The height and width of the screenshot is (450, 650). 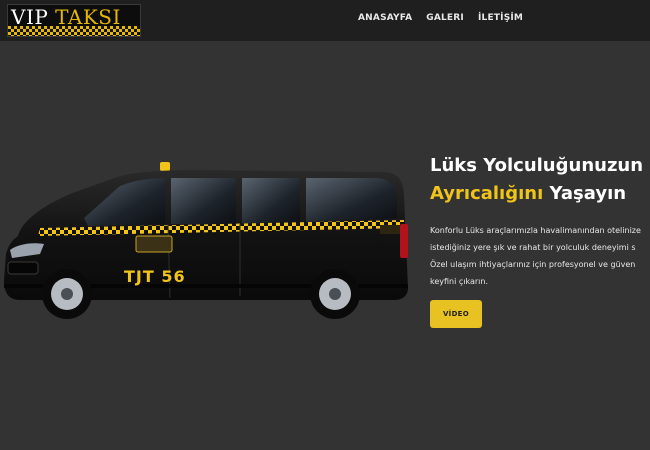 I want to click on hero-title: Lüks Yolculuğunuzun Ayrıcalığını Yaşayın, so click(x=540, y=180).